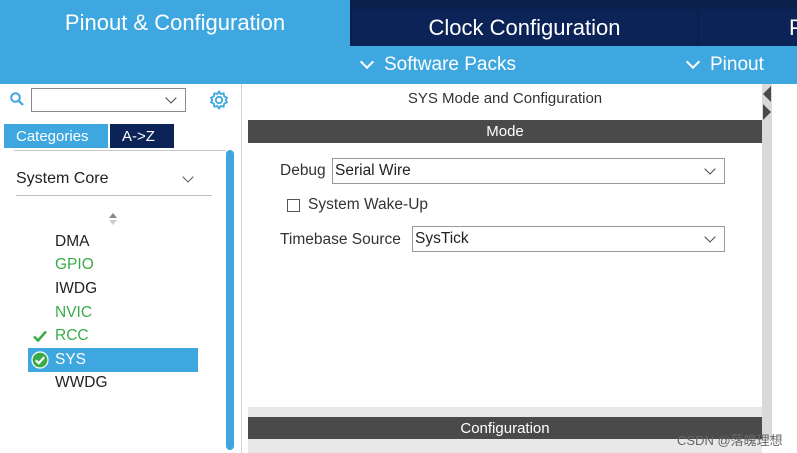  I want to click on list-item-rcc: RCC, so click(113, 336).